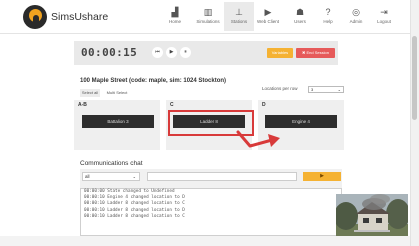 This screenshot has height=246, width=419. I want to click on variables-button: Variables, so click(280, 53).